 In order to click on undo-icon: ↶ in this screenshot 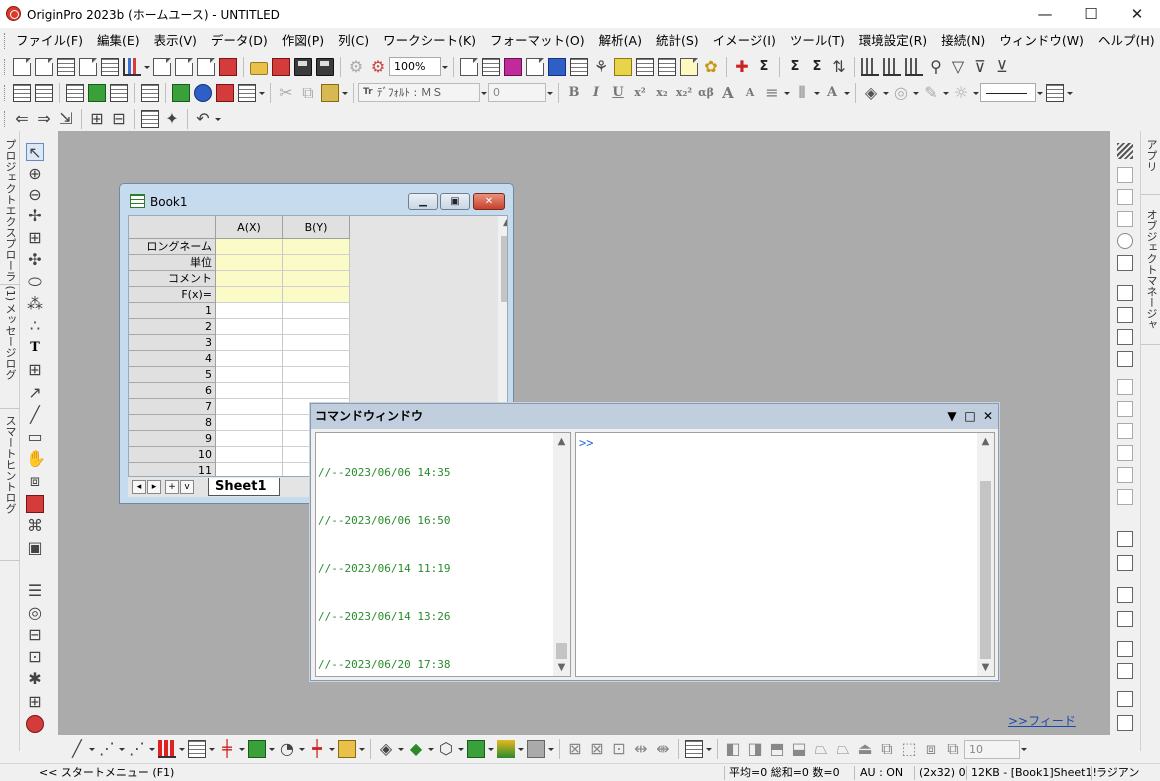, I will do `click(203, 118)`.